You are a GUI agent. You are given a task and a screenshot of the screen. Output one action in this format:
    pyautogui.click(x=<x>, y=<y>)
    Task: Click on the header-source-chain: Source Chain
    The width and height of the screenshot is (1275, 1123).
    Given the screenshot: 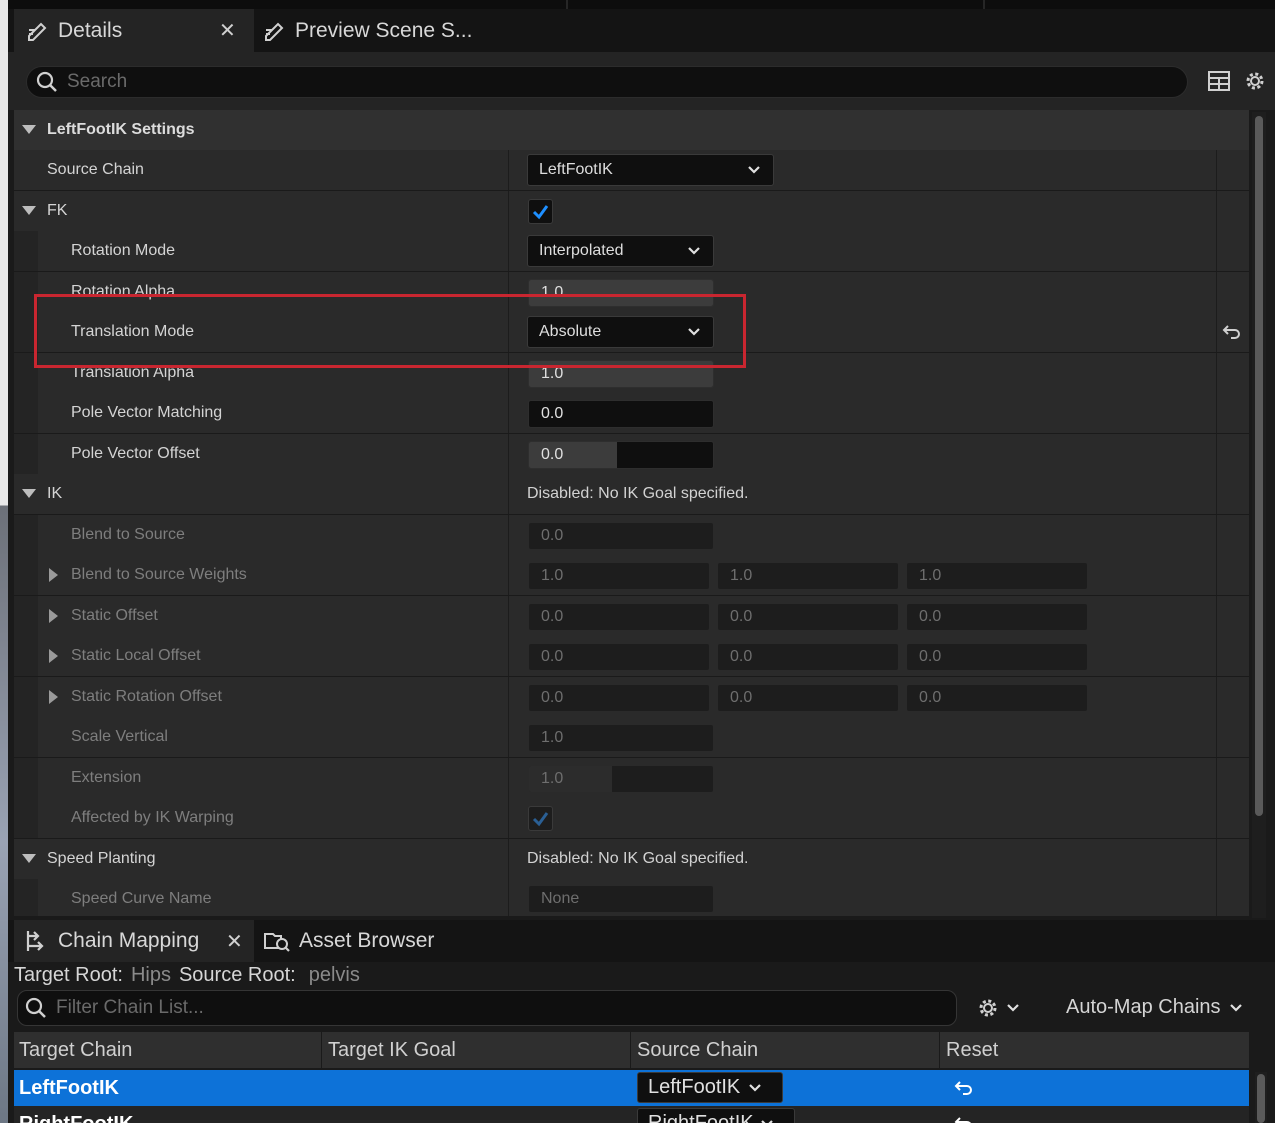 What is the action you would take?
    pyautogui.click(x=786, y=1050)
    